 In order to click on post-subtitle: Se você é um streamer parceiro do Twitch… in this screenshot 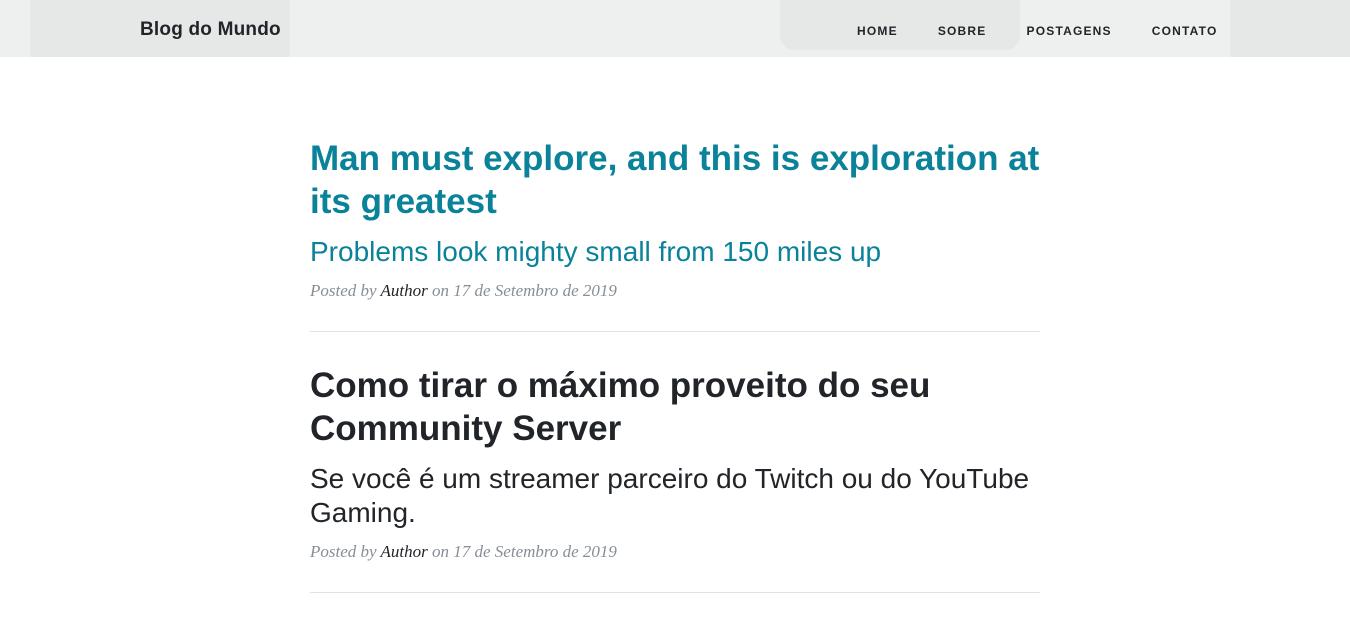, I will do `click(675, 496)`.